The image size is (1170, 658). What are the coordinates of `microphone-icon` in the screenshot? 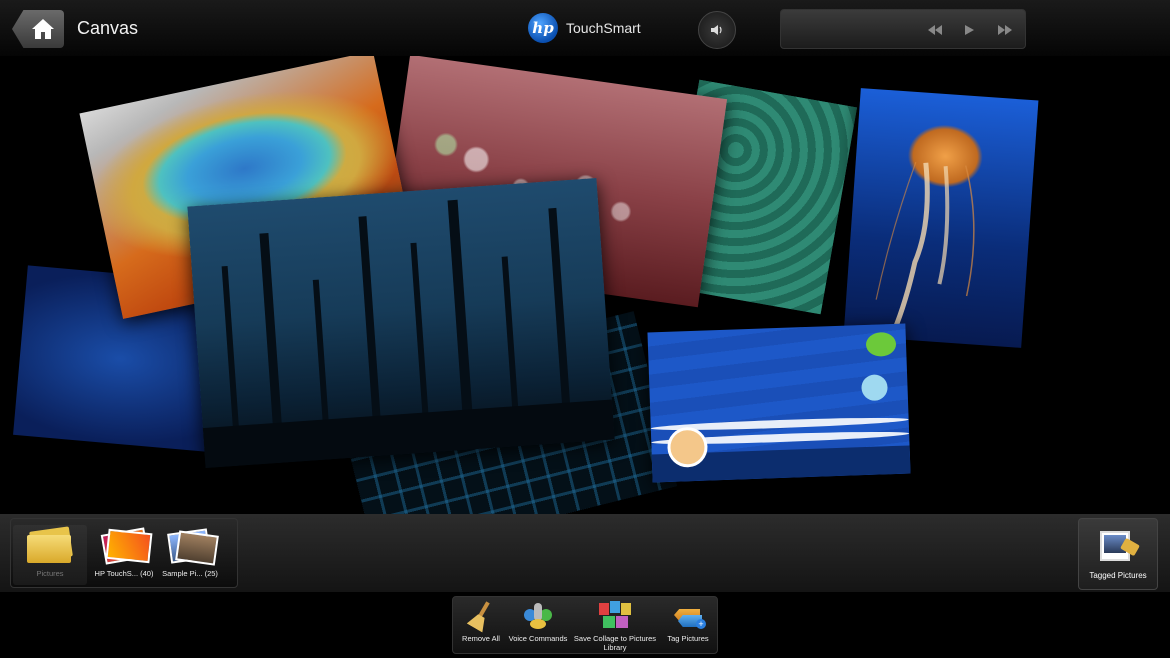 It's located at (538, 616).